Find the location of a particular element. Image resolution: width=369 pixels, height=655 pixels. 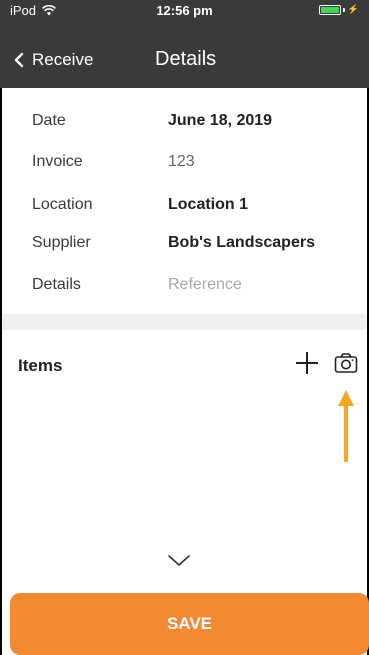

location-label: Location is located at coordinates (62, 204).